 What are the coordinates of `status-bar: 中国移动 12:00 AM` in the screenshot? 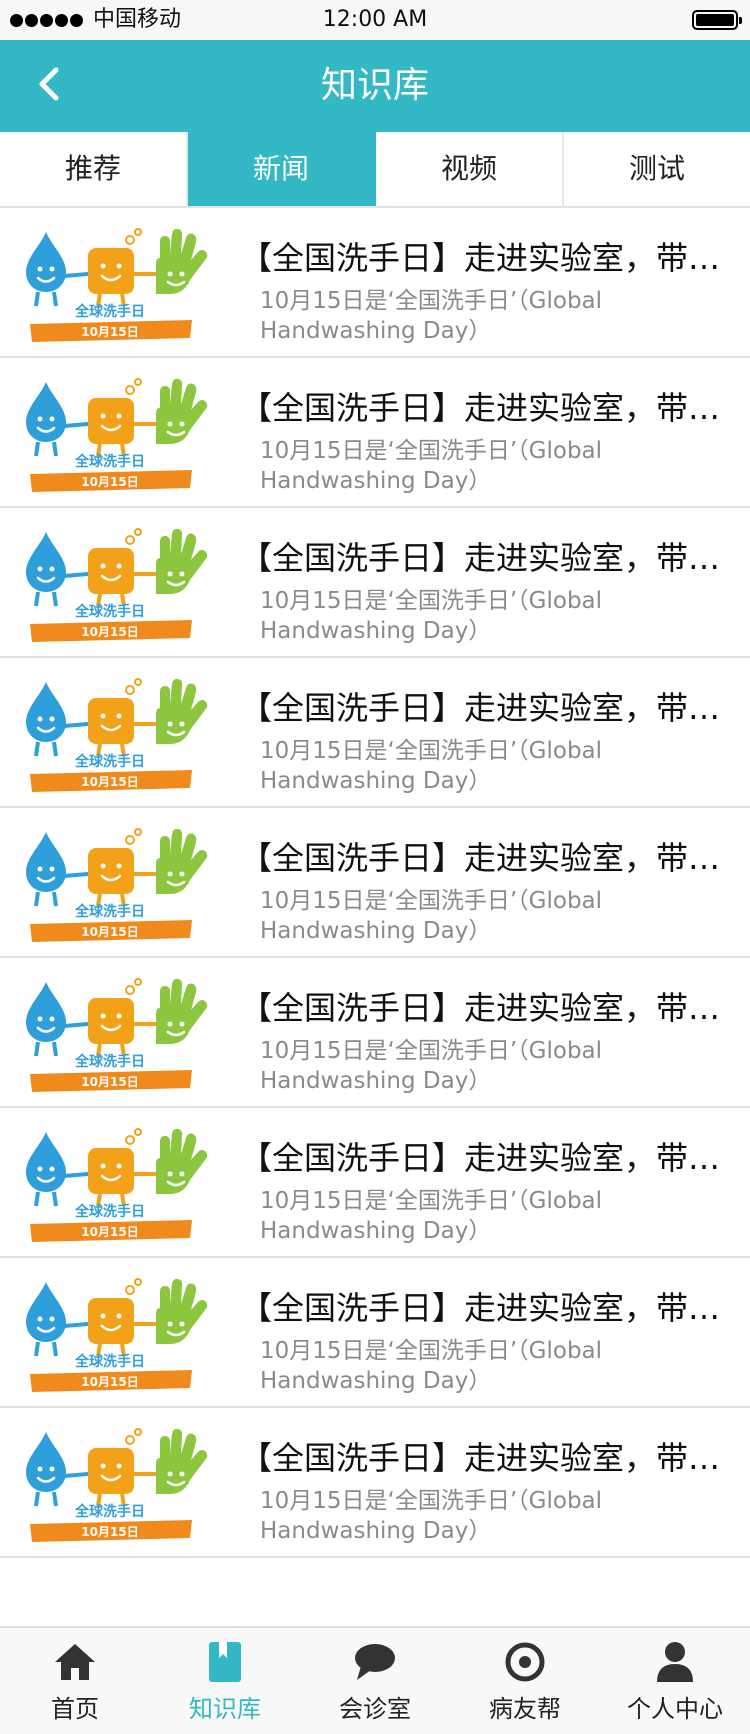 It's located at (375, 20).